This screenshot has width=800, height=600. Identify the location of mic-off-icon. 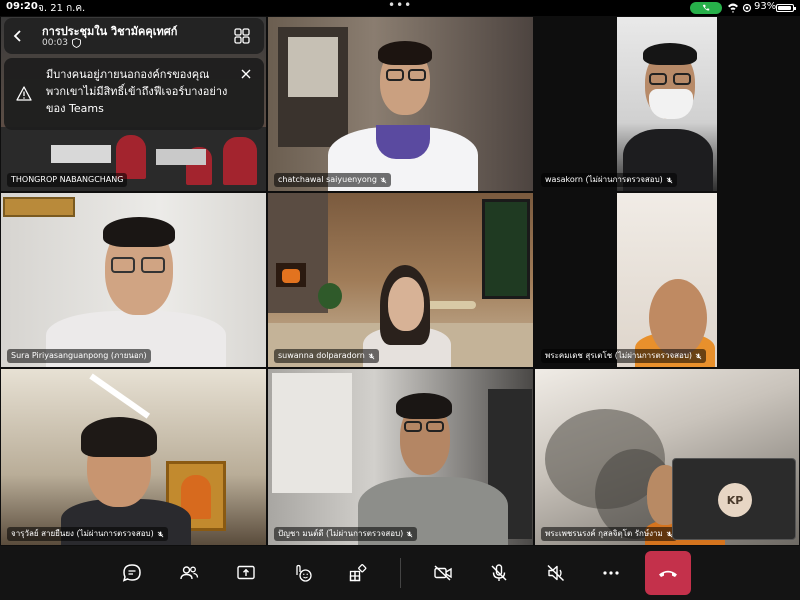
(499, 572).